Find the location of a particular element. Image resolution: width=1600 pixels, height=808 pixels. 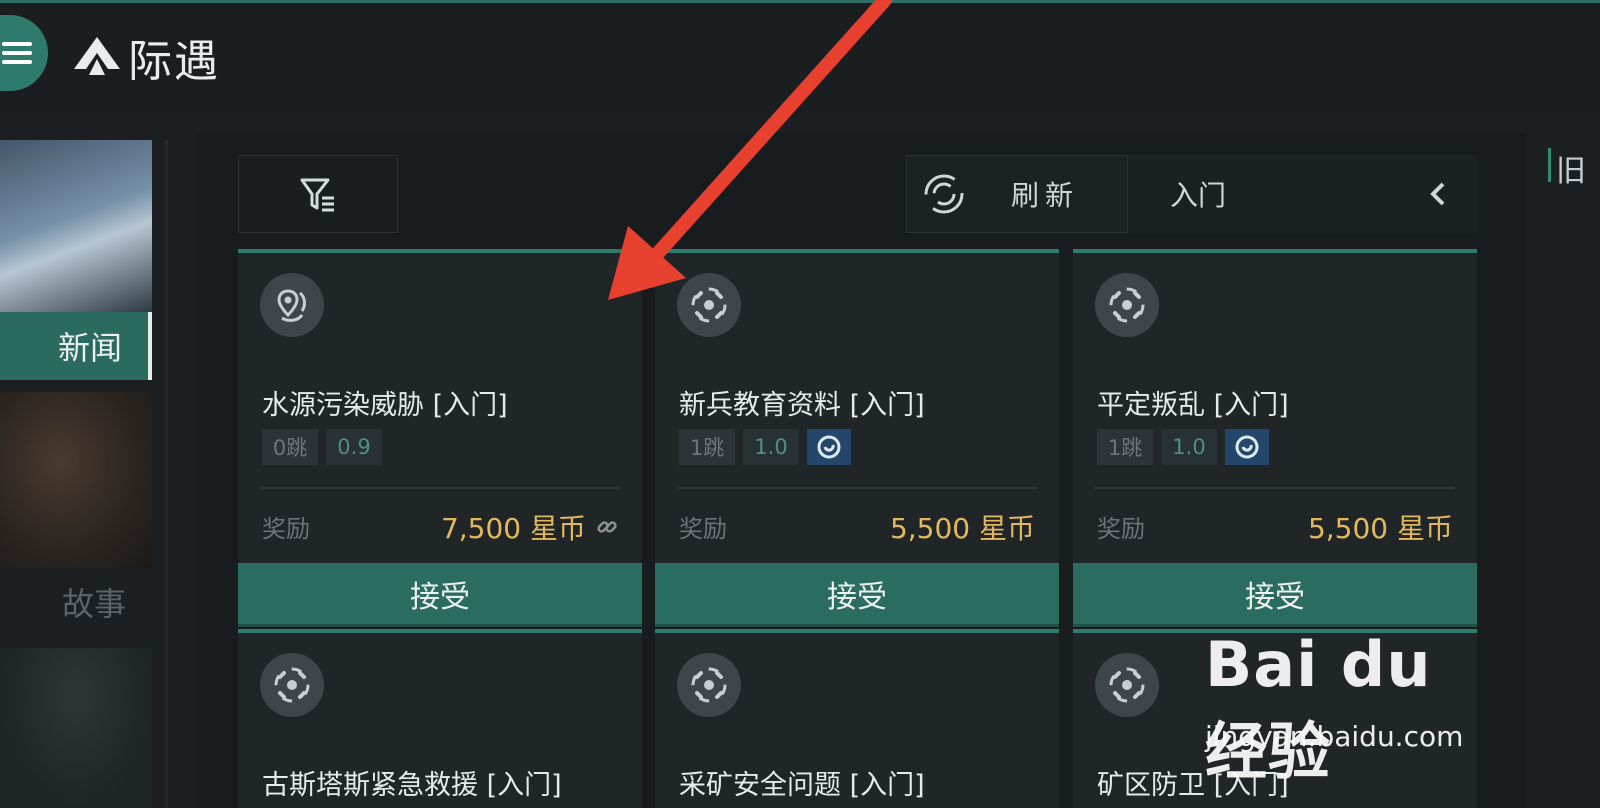

mission-card: 水源污染威胁 [入门] 0跳 0.9 奖励 7,500 星币 接受 is located at coordinates (440, 438).